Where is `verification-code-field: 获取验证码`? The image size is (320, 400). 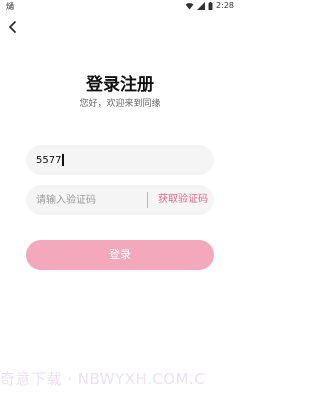 verification-code-field: 获取验证码 is located at coordinates (120, 200).